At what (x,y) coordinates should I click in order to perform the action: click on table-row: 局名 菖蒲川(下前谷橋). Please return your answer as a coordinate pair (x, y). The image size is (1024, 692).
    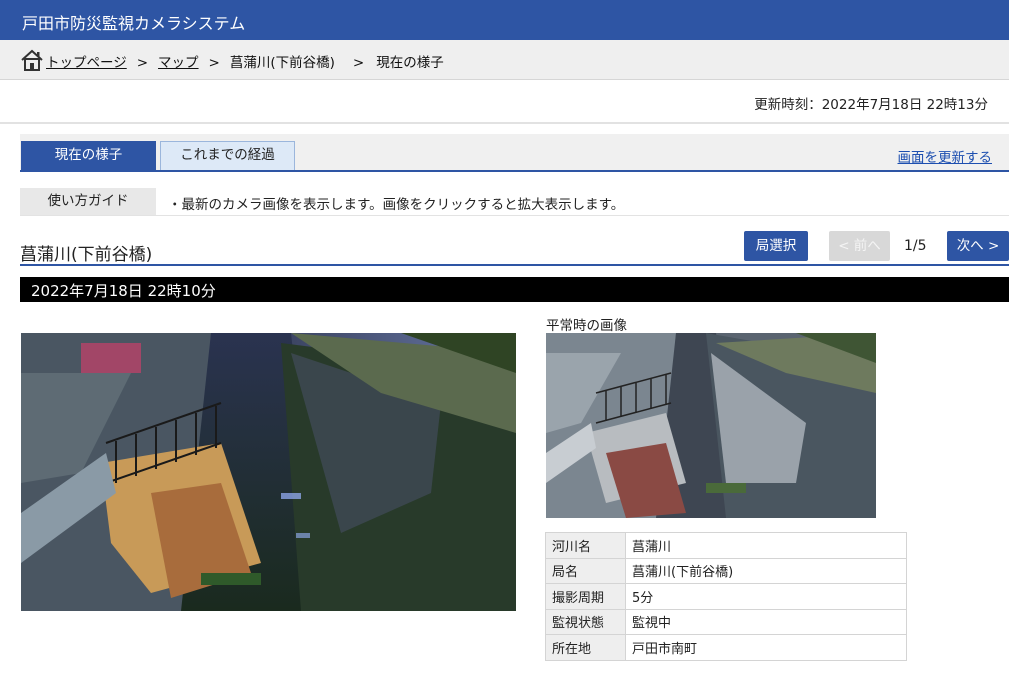
    Looking at the image, I should click on (726, 570).